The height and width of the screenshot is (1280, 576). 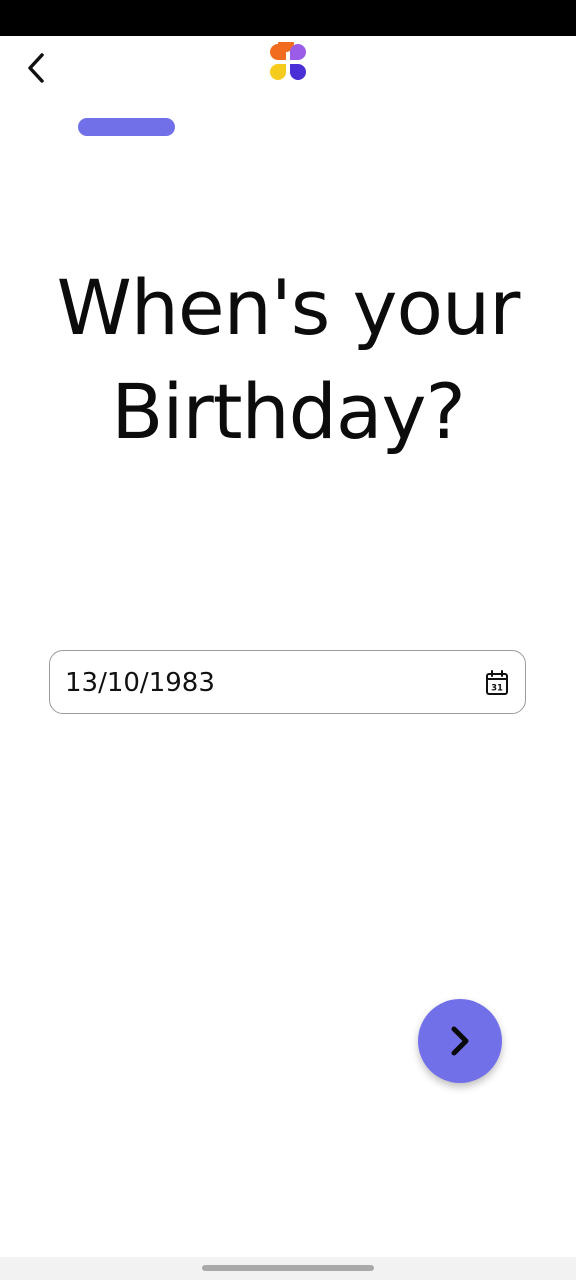 What do you see at coordinates (288, 411) in the screenshot?
I see `title-line-2: Birthday?` at bounding box center [288, 411].